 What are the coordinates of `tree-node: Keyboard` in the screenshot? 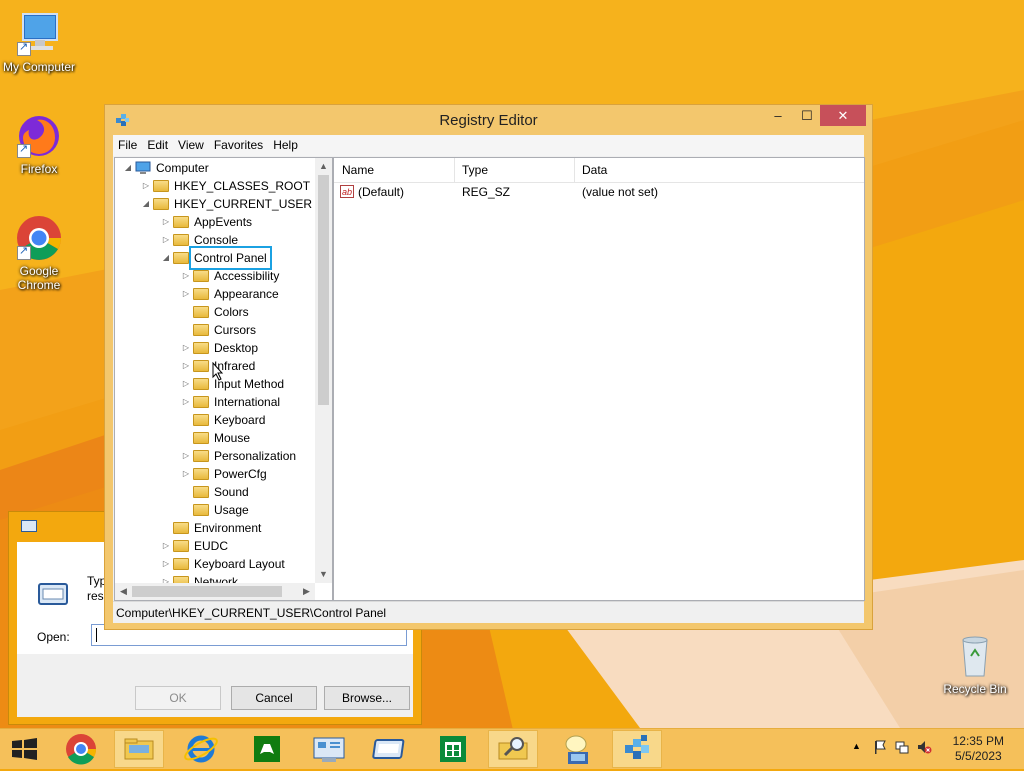 It's located at (224, 420).